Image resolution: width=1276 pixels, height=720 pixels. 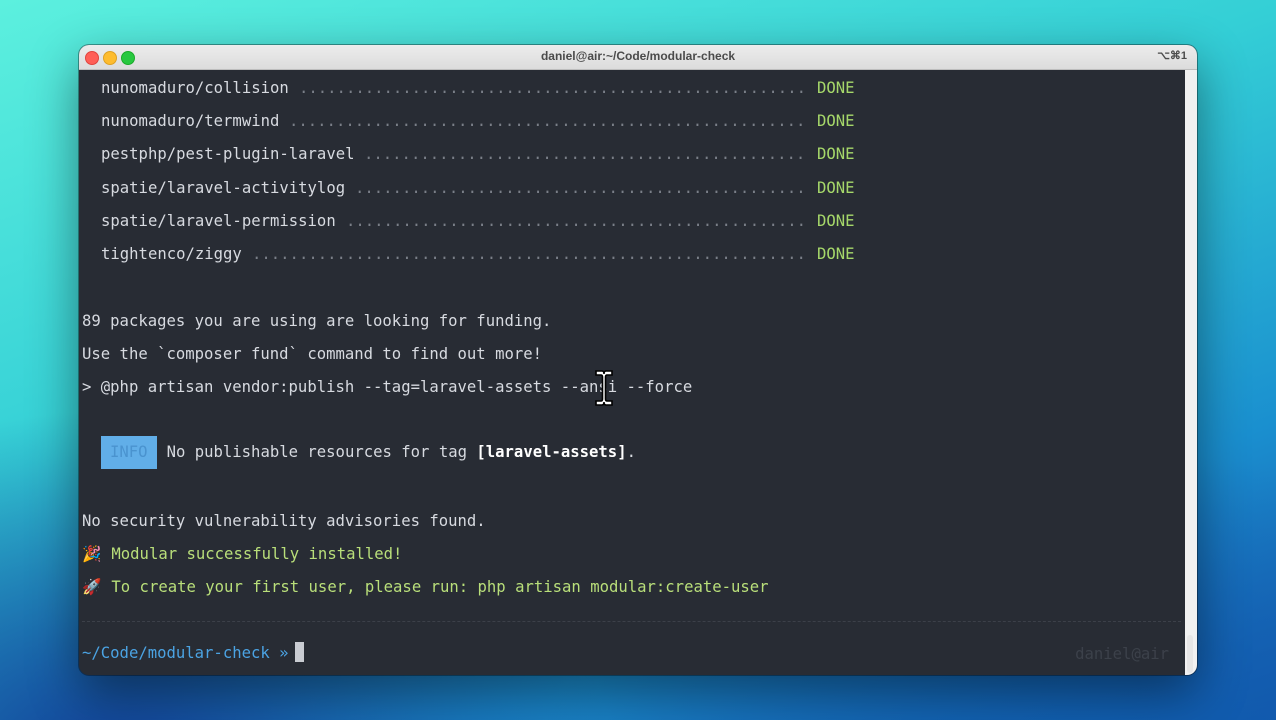 What do you see at coordinates (257, 554) in the screenshot?
I see `success-text: Modular successfully installed!` at bounding box center [257, 554].